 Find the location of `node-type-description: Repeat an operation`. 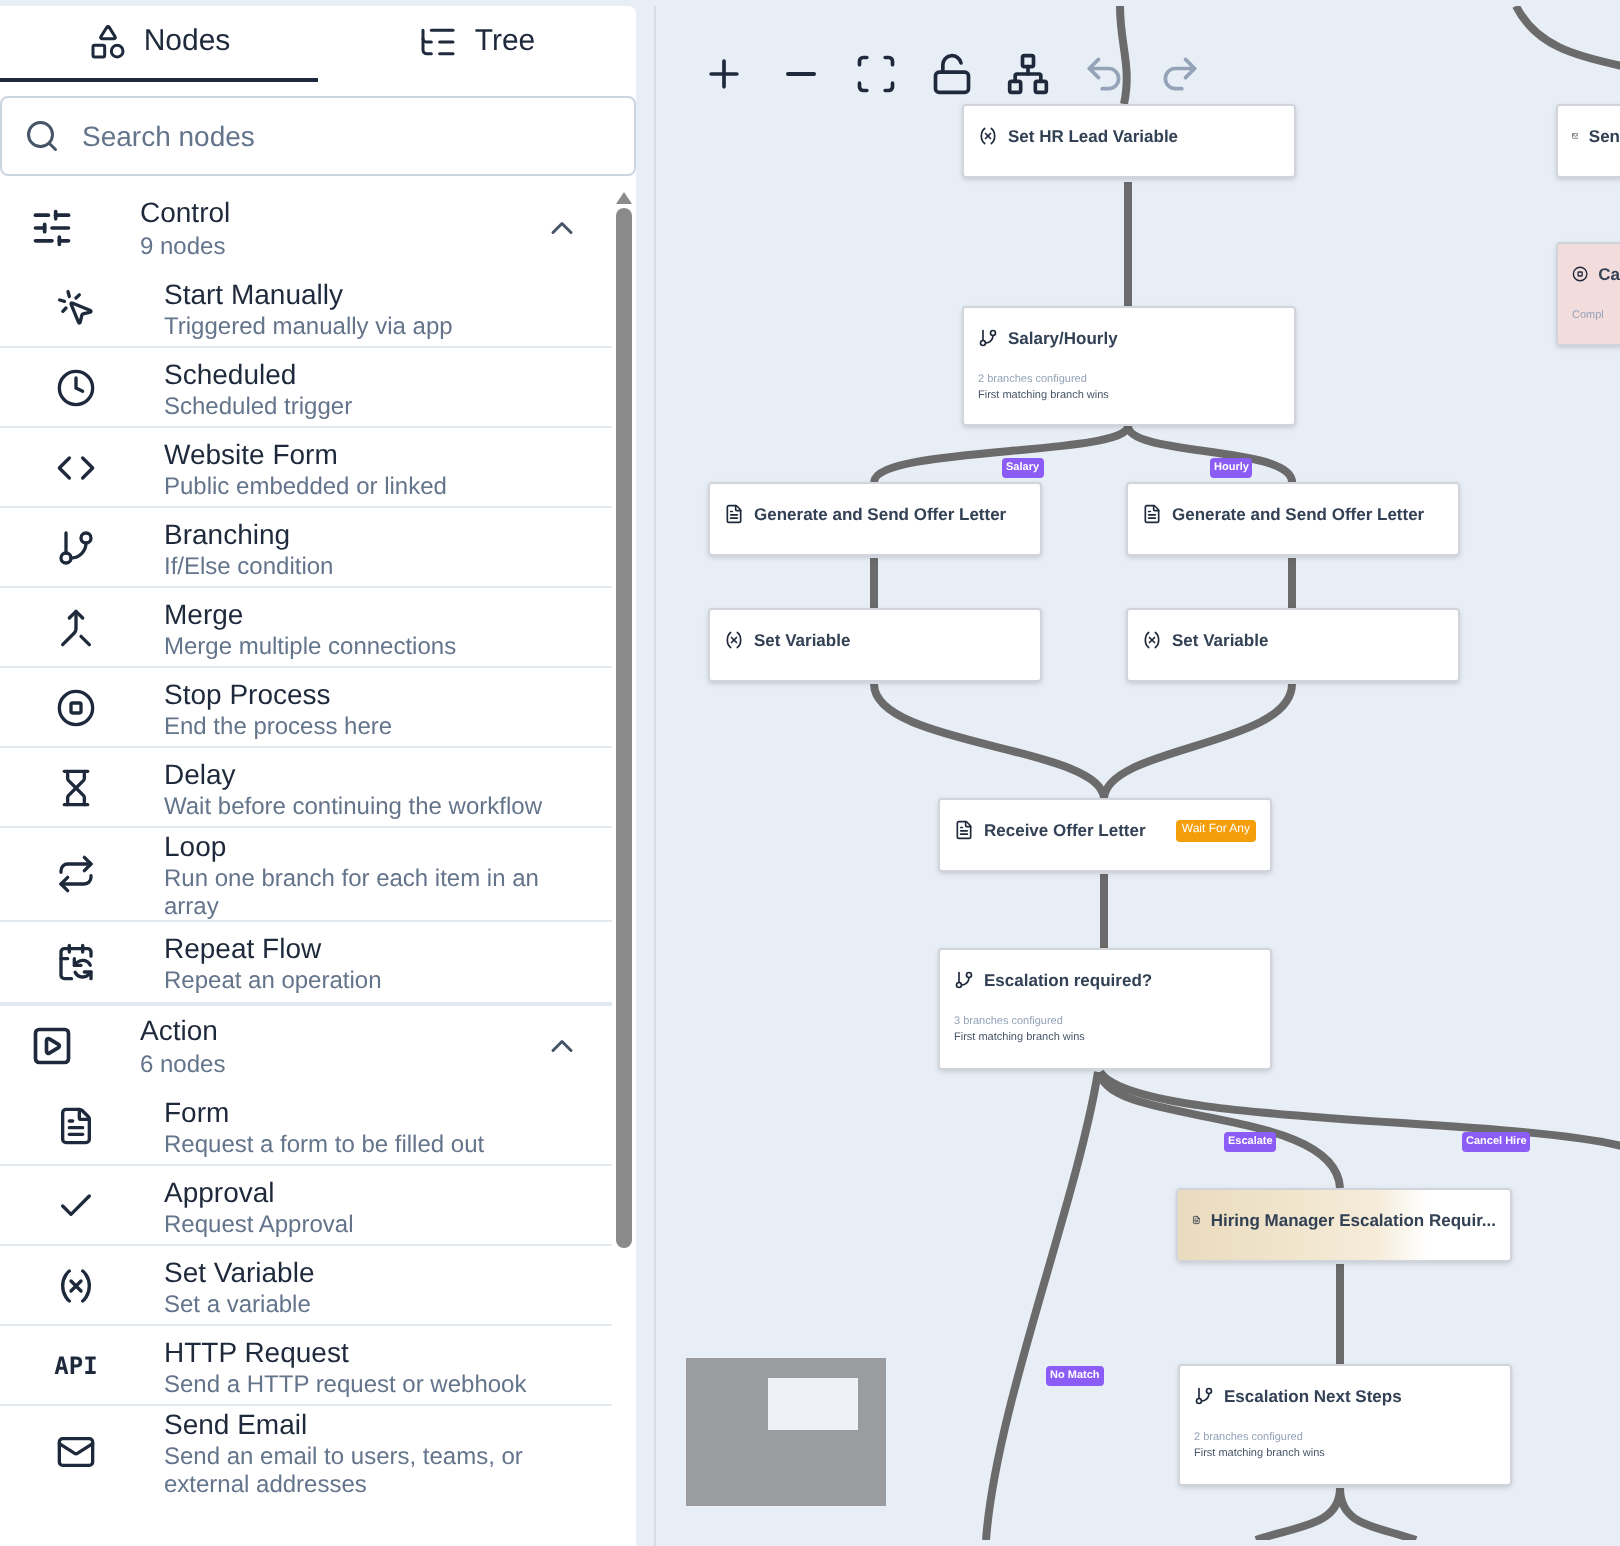

node-type-description: Repeat an operation is located at coordinates (274, 980).